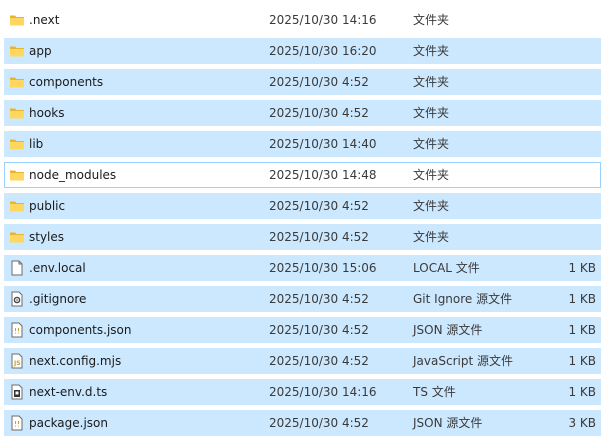  I want to click on file-name: styles, so click(47, 237).